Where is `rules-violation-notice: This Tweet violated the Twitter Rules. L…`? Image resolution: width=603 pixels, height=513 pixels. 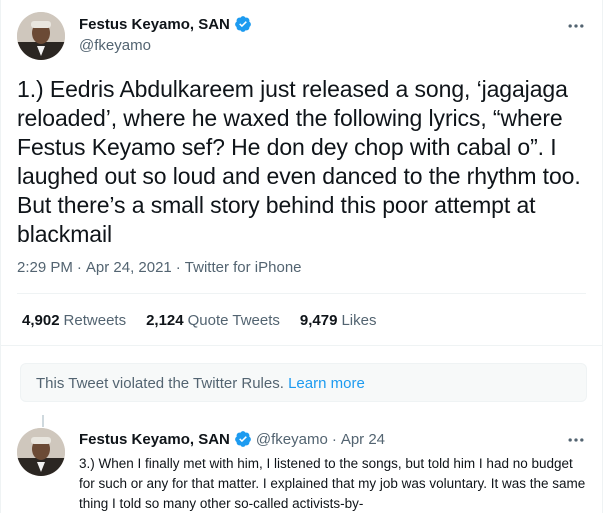
rules-violation-notice: This Tweet violated the Twitter Rules. L… is located at coordinates (303, 382).